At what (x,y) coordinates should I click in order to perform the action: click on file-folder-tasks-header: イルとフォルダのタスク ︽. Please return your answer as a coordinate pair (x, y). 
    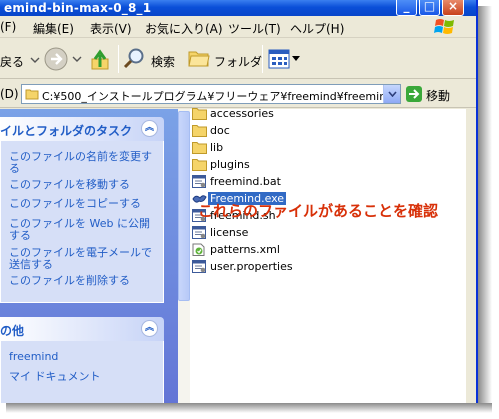
    Looking at the image, I should click on (82, 129).